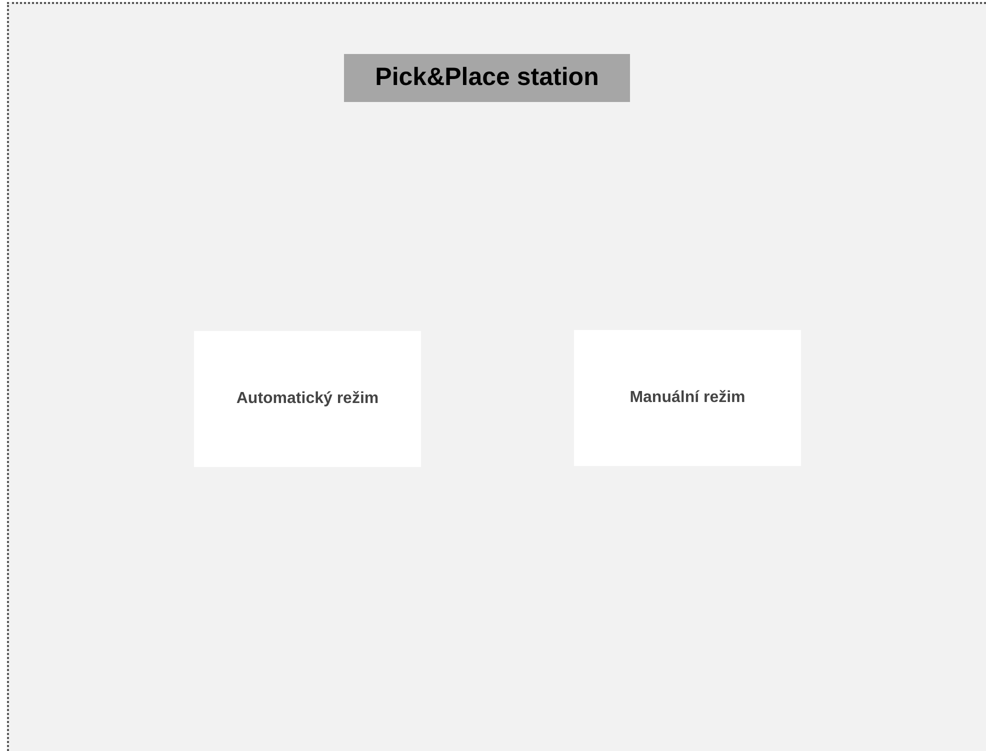 The image size is (986, 751). I want to click on mode-button: Manuální režim, so click(687, 398).